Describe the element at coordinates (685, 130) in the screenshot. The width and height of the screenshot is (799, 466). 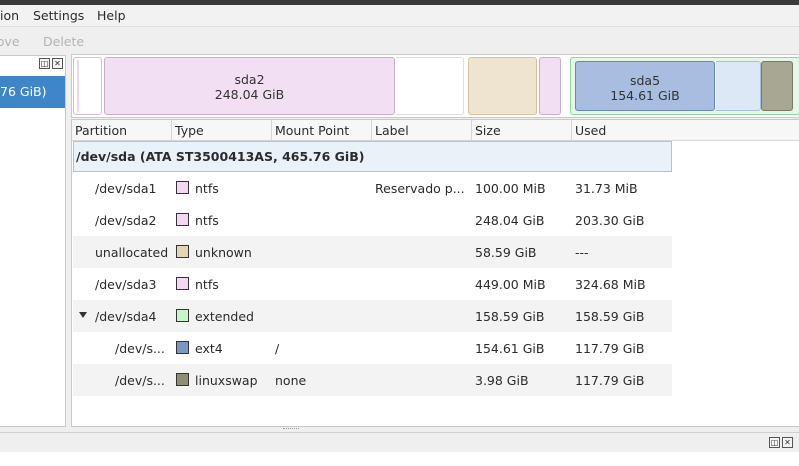
I see `col-used: Used` at that location.